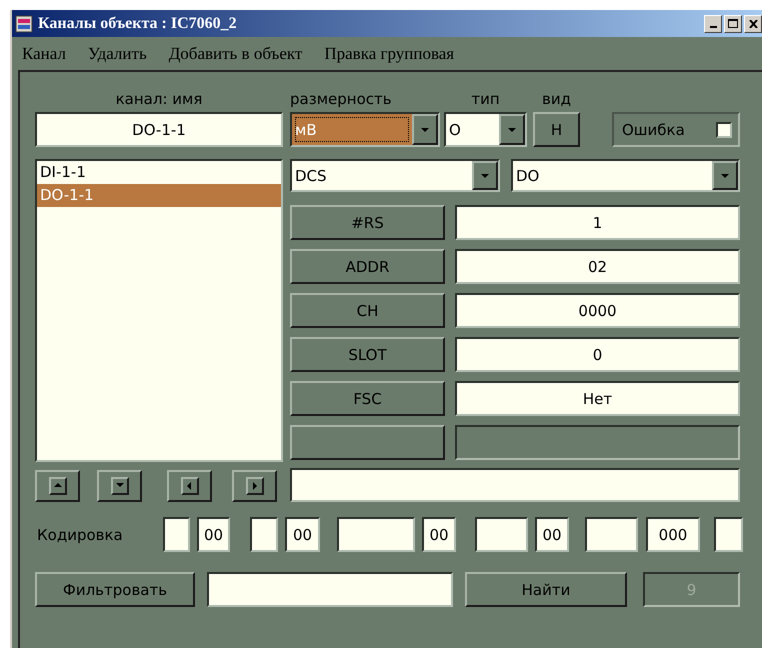 The width and height of the screenshot is (762, 648). I want to click on error-label: Ошибка, so click(653, 129).